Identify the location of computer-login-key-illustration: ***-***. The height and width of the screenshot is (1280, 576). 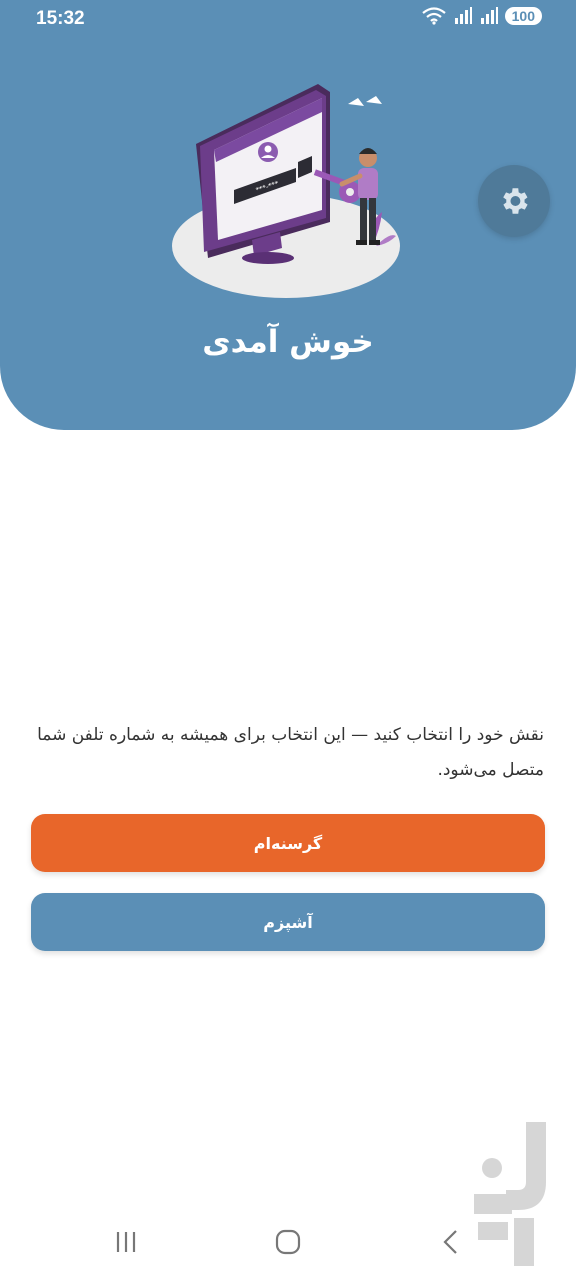
(286, 191).